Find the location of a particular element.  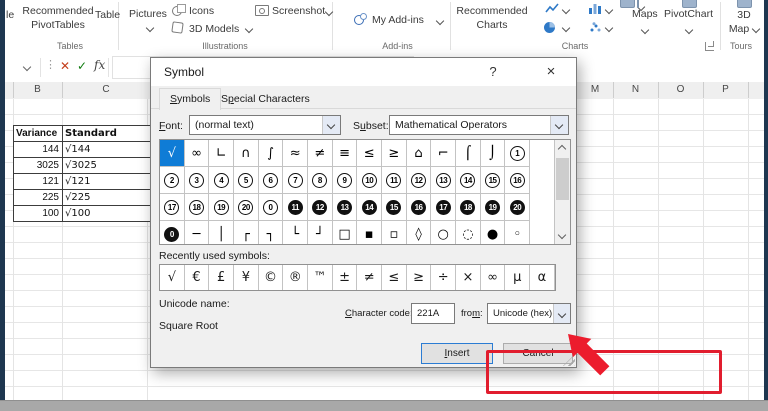

symbol-cell: ◊ is located at coordinates (419, 232).